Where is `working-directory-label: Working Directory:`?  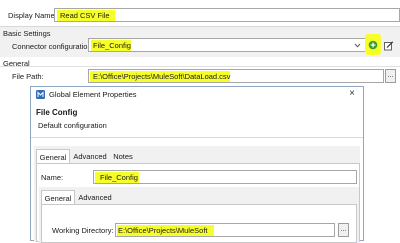
working-directory-label: Working Directory: is located at coordinates (83, 230).